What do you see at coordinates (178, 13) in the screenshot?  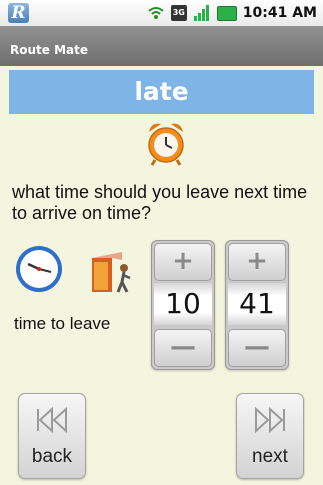 I see `3g-icon: 3G` at bounding box center [178, 13].